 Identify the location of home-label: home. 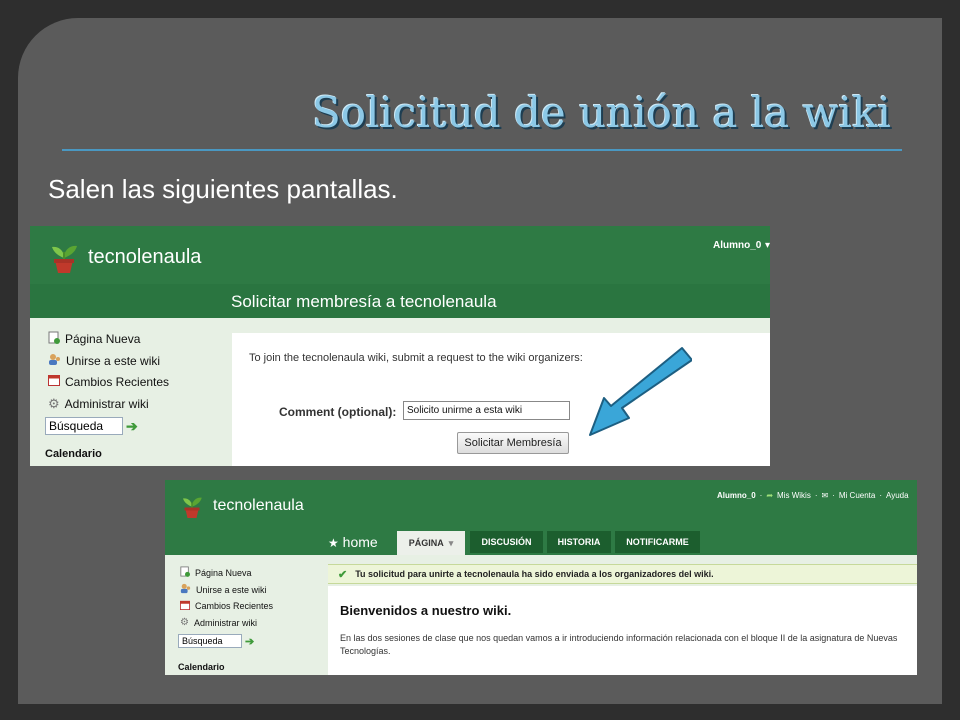
(360, 542).